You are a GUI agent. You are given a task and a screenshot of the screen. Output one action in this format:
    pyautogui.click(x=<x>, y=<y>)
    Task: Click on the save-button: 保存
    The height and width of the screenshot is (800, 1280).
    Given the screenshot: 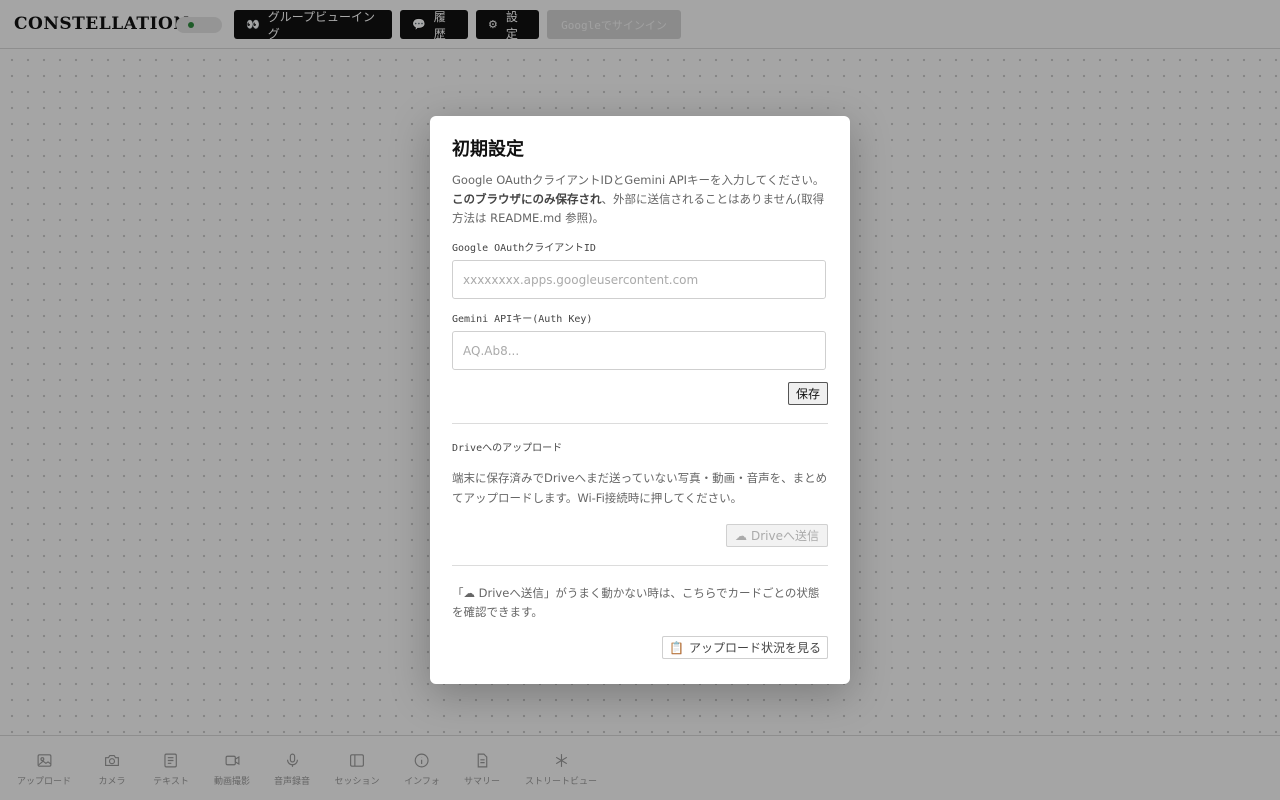 What is the action you would take?
    pyautogui.click(x=807, y=393)
    